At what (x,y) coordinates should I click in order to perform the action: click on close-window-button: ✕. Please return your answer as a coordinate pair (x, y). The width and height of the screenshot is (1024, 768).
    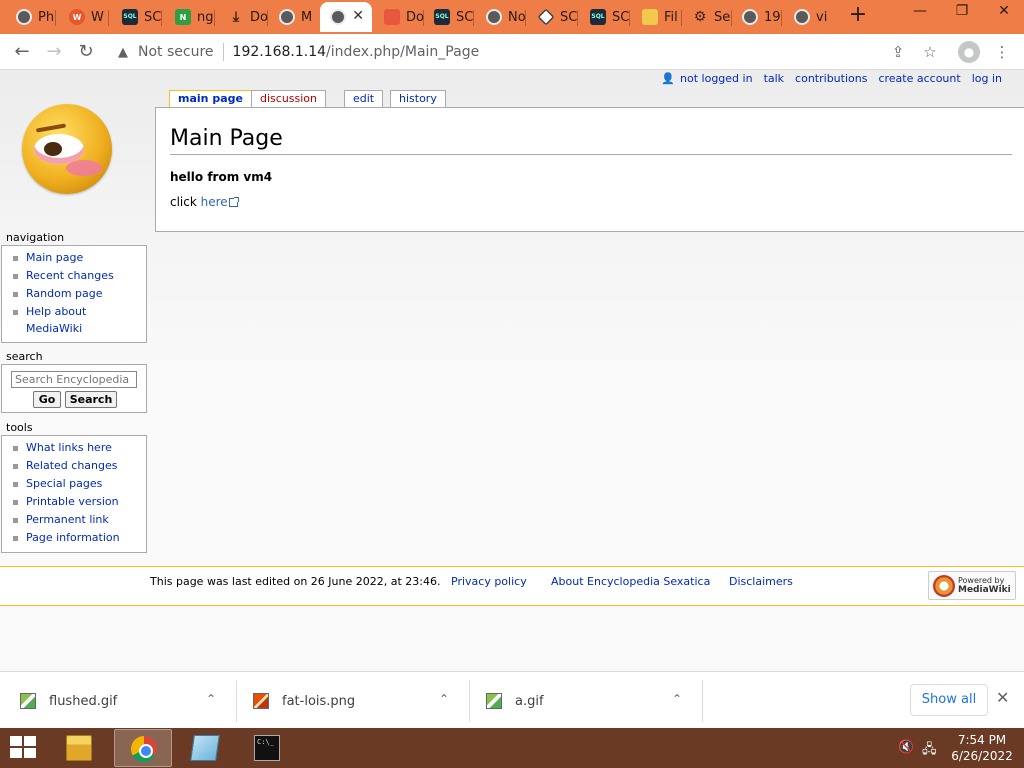
    Looking at the image, I should click on (1004, 12).